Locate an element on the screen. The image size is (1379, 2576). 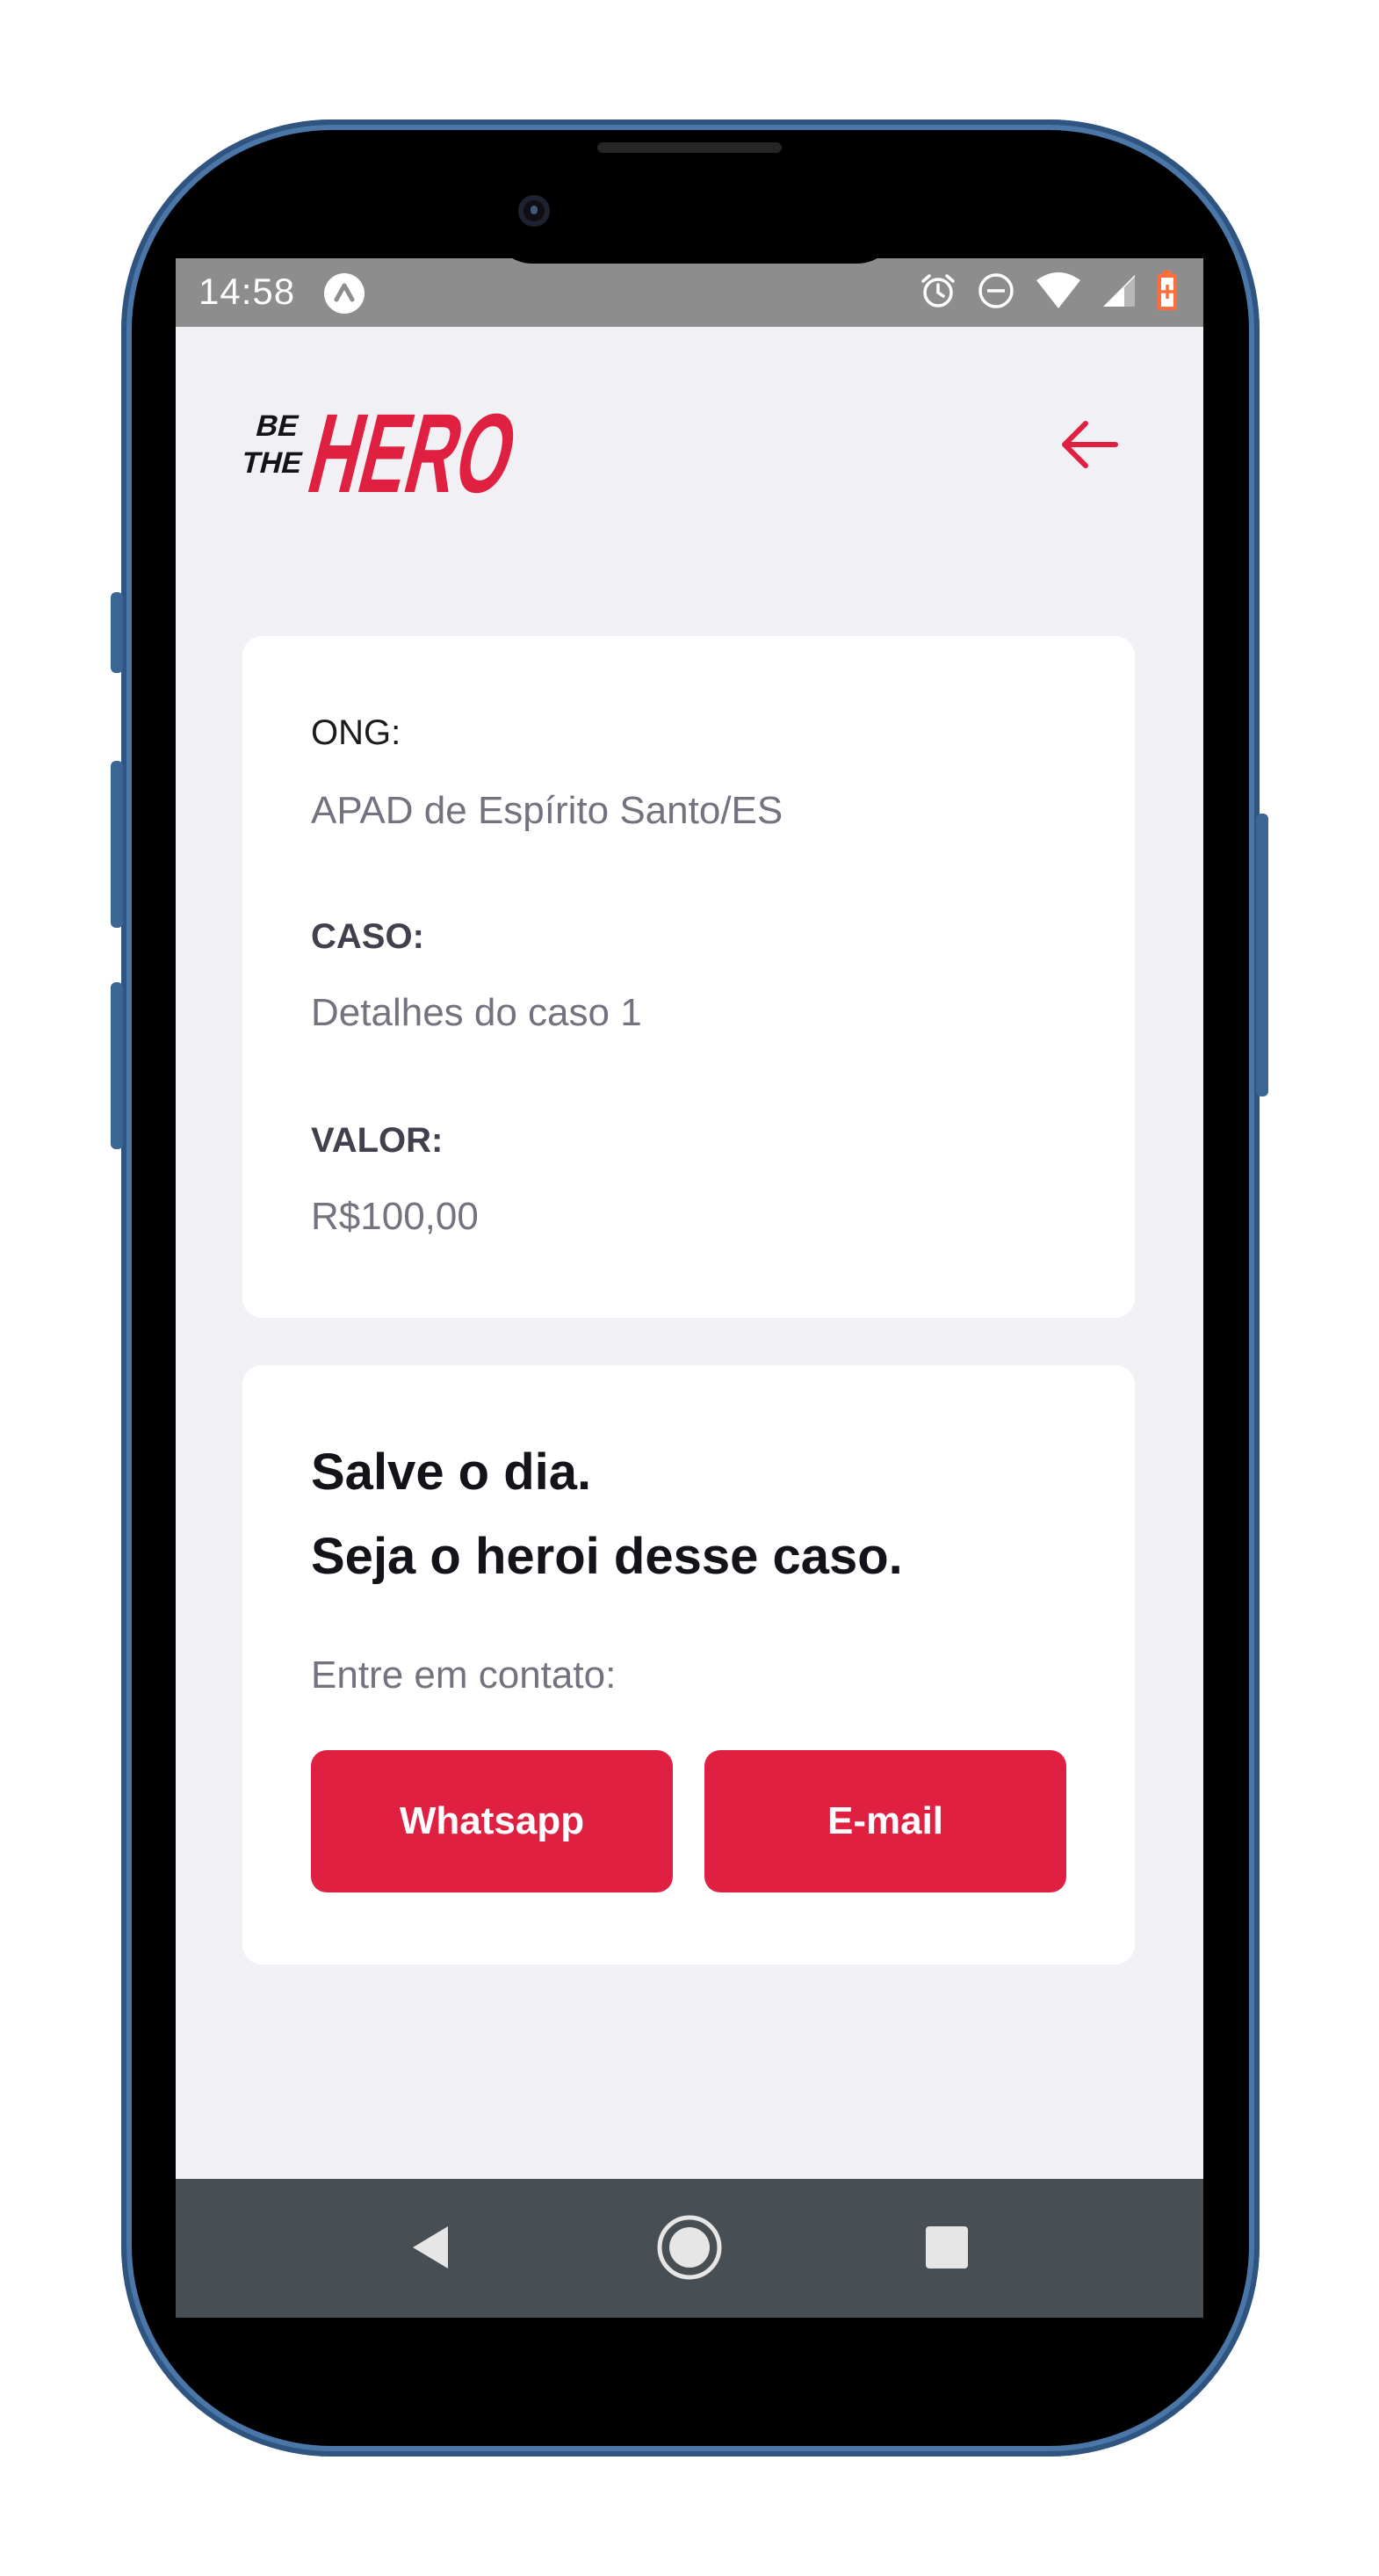
case-label: CASO: is located at coordinates (367, 936).